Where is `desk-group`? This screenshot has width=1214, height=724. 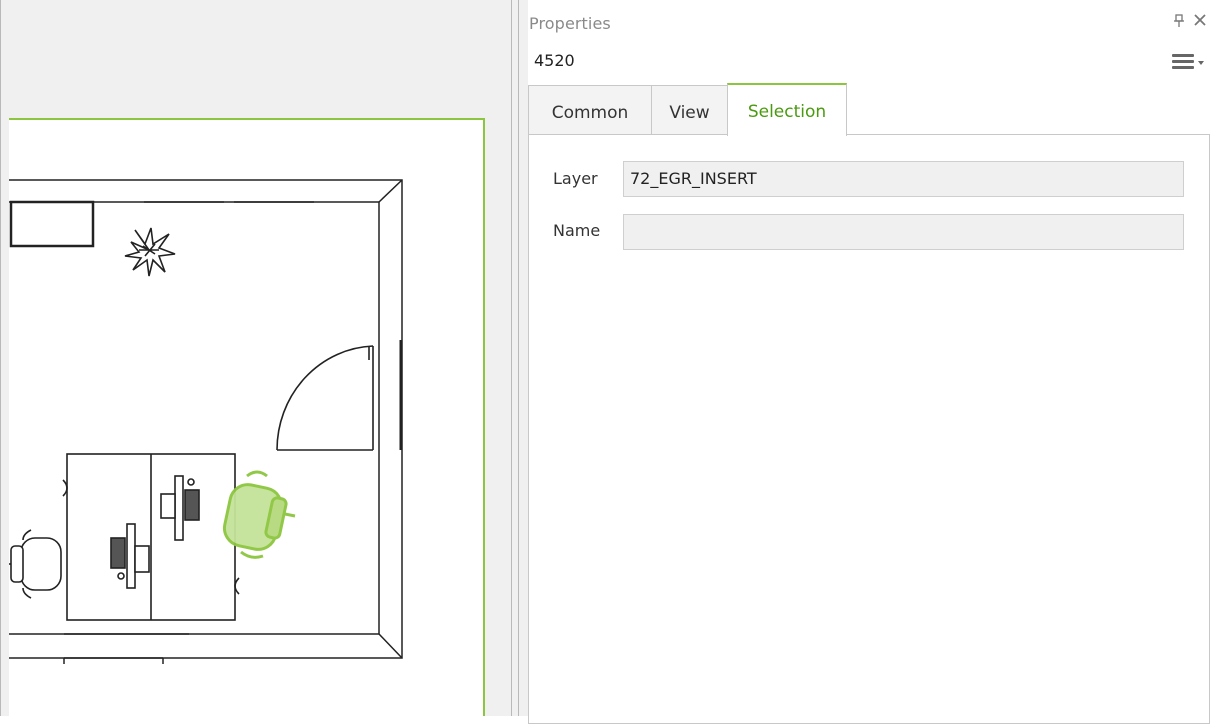
desk-group is located at coordinates (151, 537).